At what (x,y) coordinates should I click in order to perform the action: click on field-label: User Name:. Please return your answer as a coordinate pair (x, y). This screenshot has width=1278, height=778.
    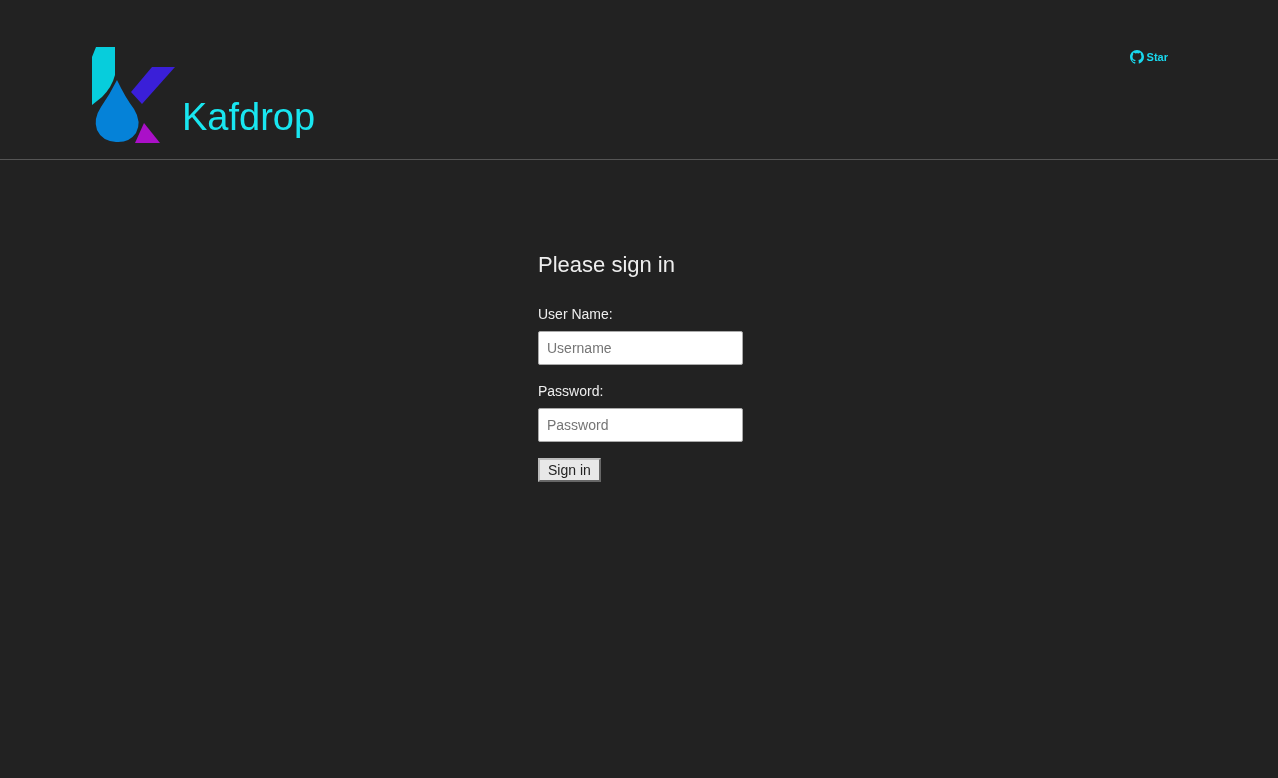
    Looking at the image, I should click on (575, 314).